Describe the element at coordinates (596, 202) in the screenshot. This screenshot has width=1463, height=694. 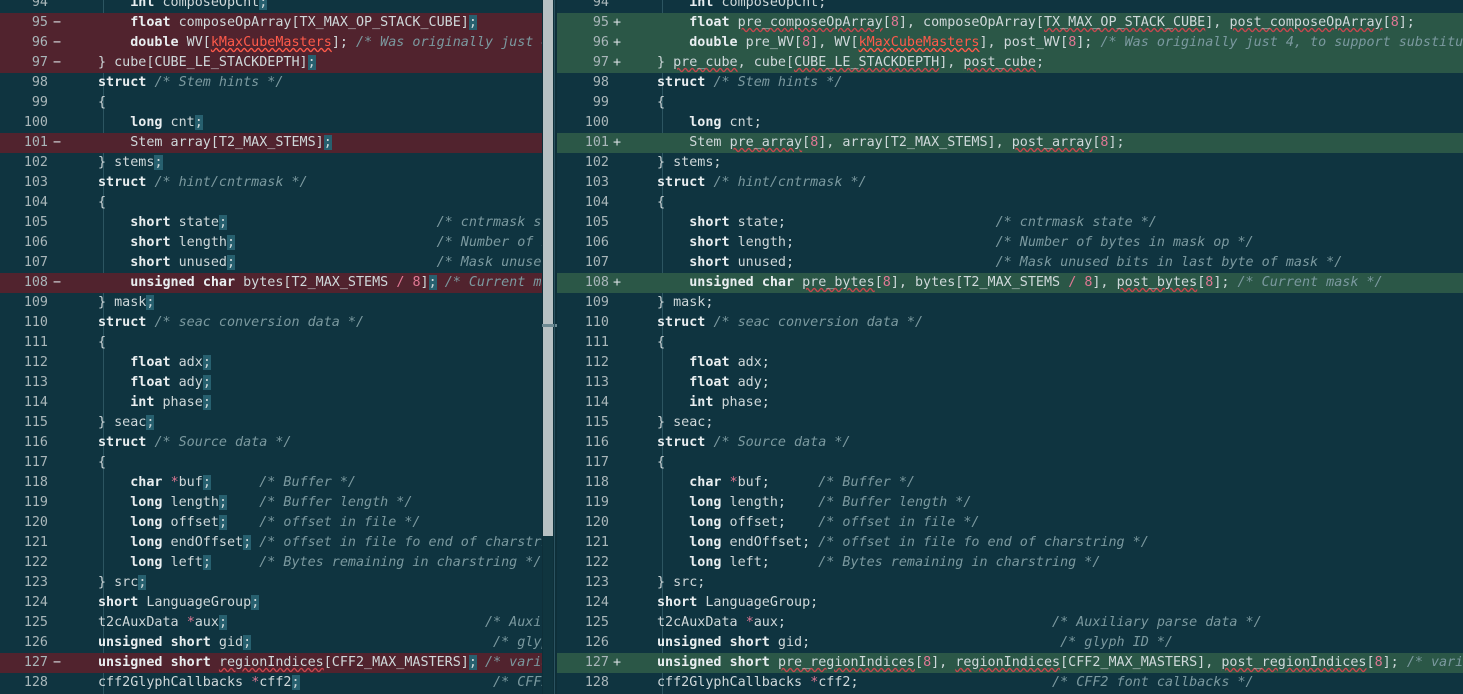
I see `line-number: 104` at that location.